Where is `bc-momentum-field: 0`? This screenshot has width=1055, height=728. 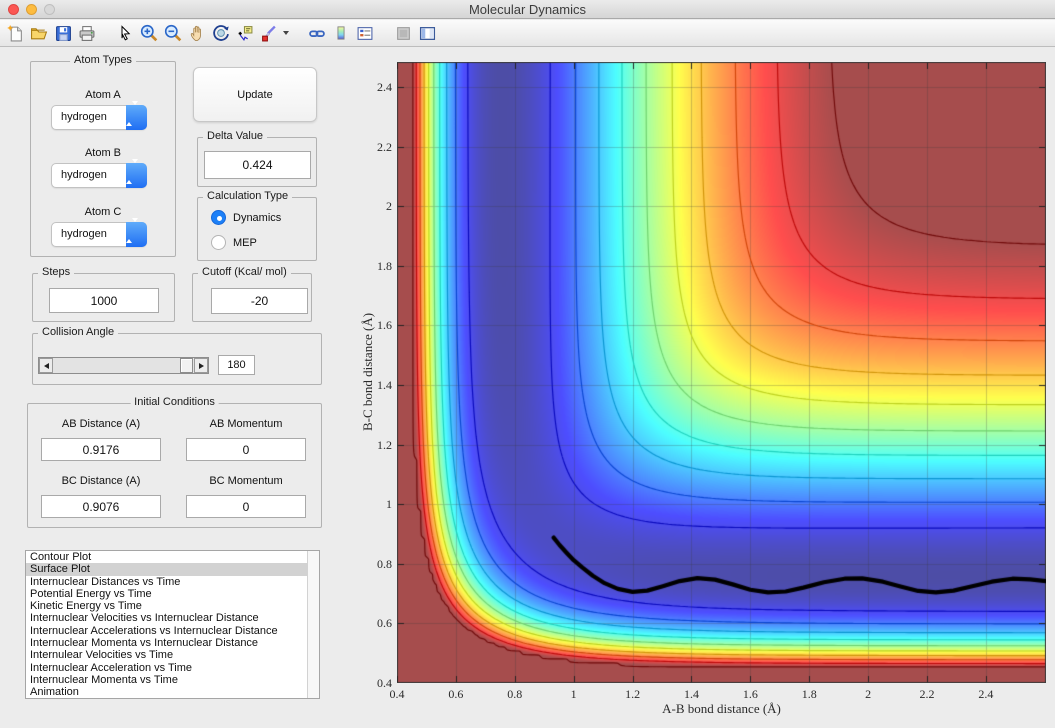
bc-momentum-field: 0 is located at coordinates (246, 506).